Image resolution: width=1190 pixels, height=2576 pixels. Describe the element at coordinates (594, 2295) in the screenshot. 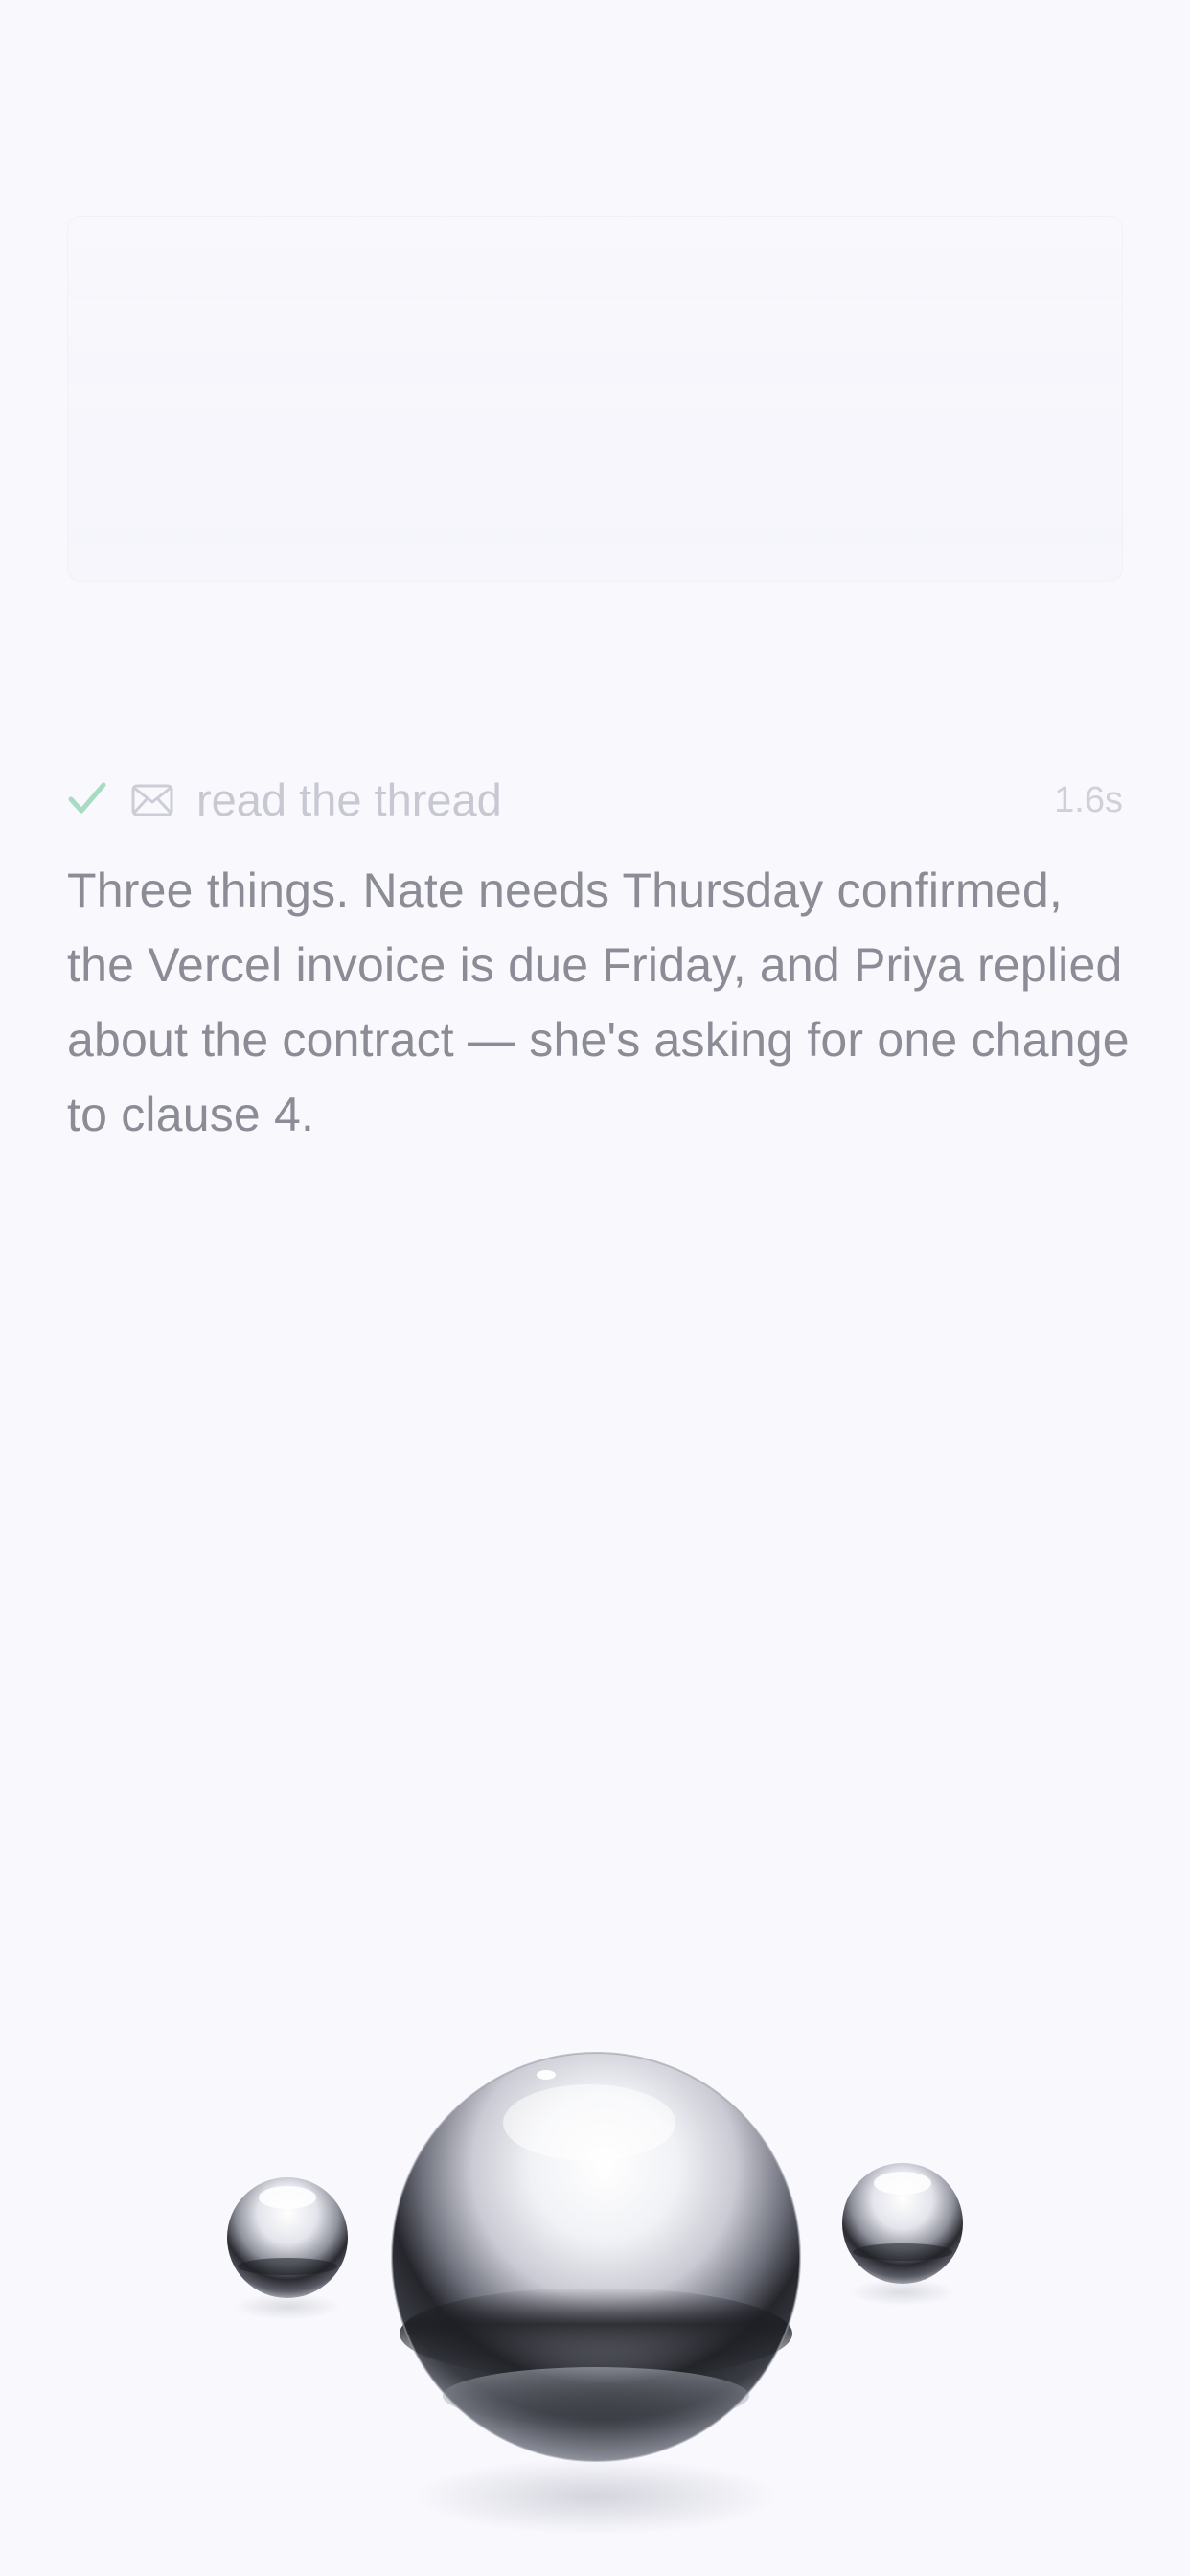

I see `main-orb` at that location.